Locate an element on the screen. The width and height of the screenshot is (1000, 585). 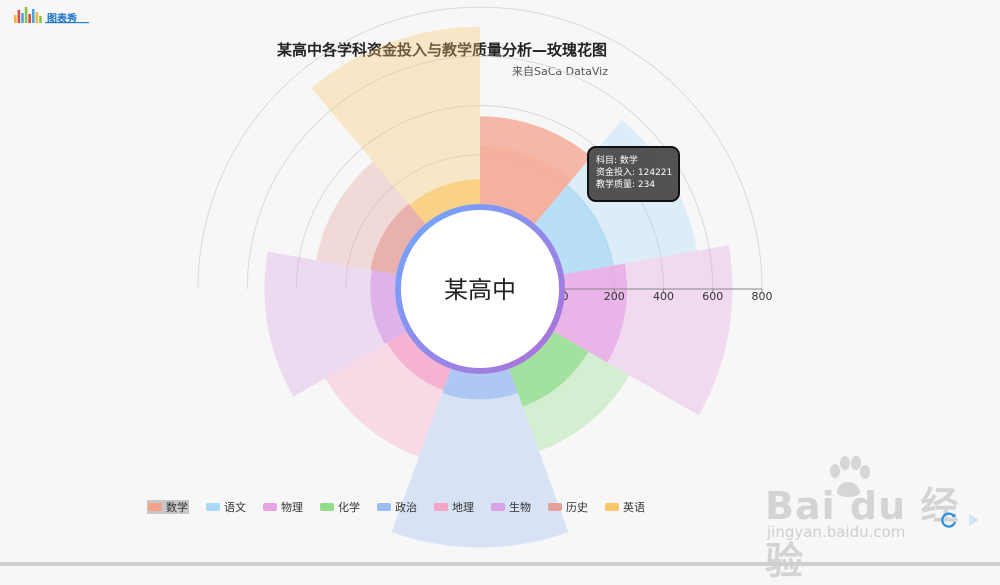
tooltip: 科目: 数学资金投入: 124221教学质量: 234 is located at coordinates (633, 174).